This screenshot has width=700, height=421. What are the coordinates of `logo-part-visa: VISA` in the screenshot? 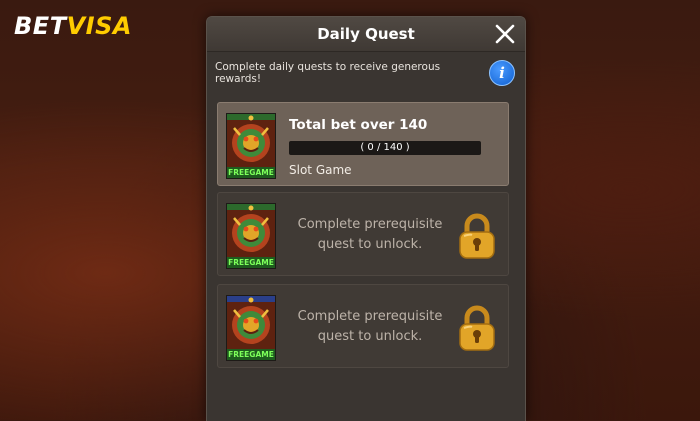 It's located at (99, 26).